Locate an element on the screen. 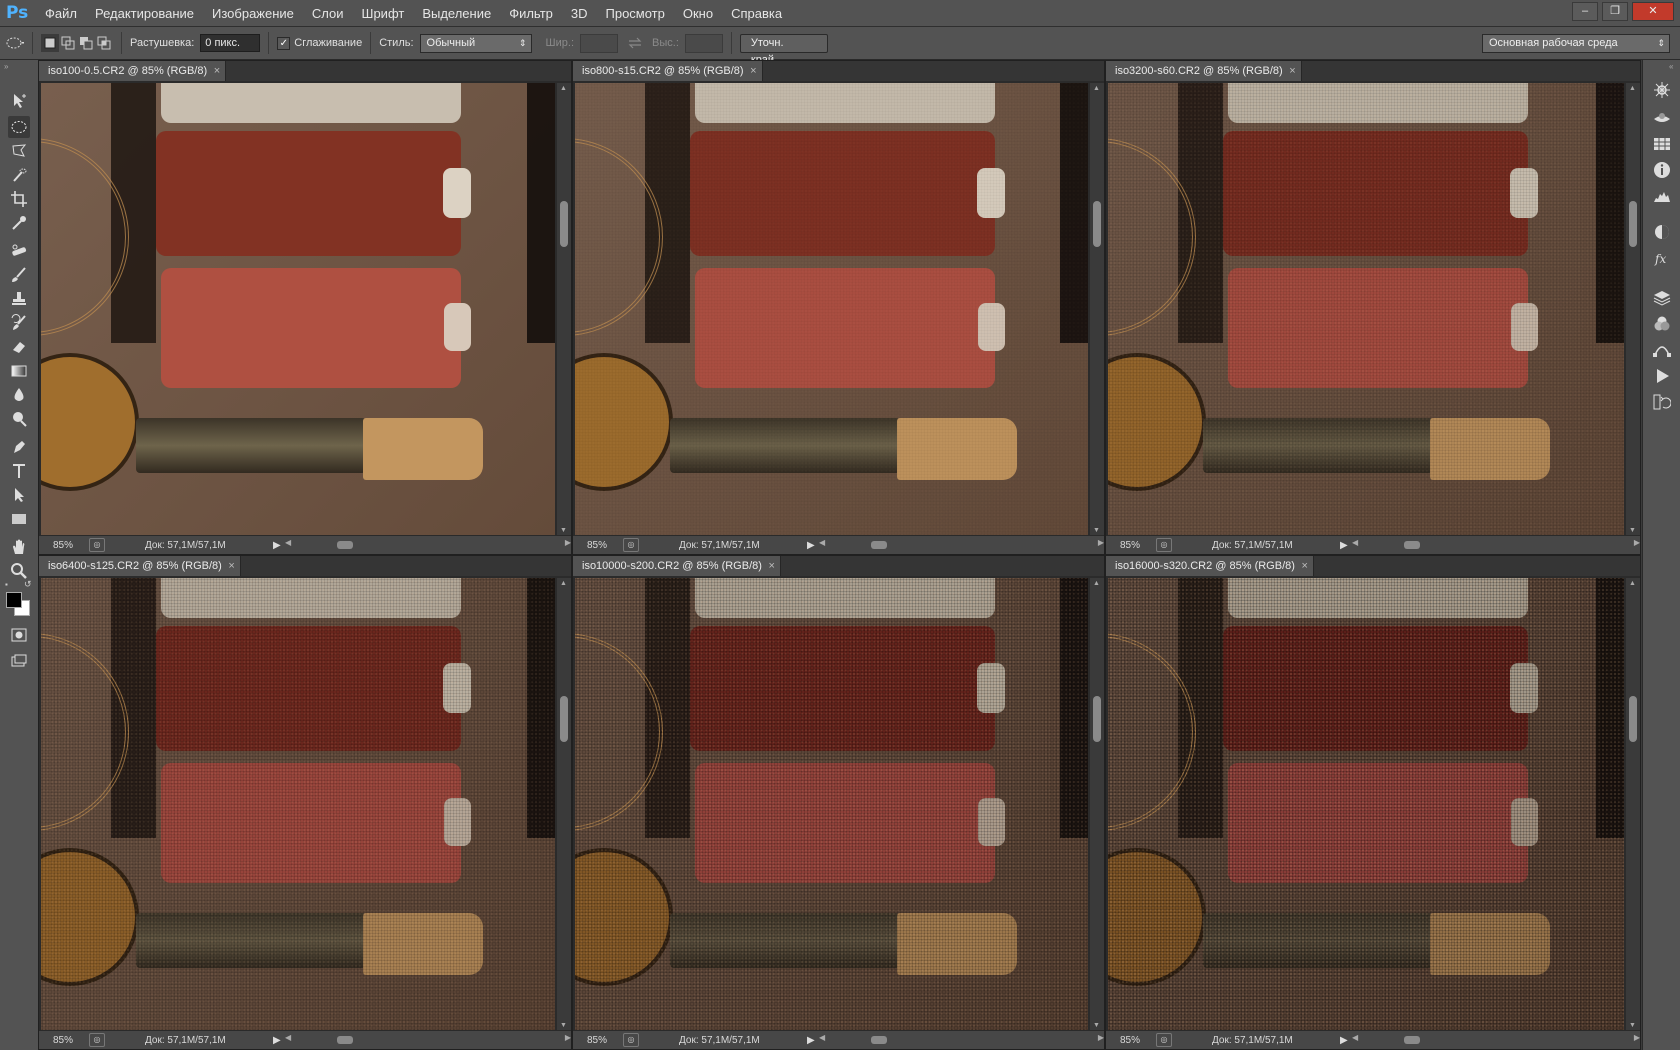 This screenshot has width=1680, height=1050. document-tab: iso800-s15.CR2 @ 85% (RGB/8) × is located at coordinates (668, 71).